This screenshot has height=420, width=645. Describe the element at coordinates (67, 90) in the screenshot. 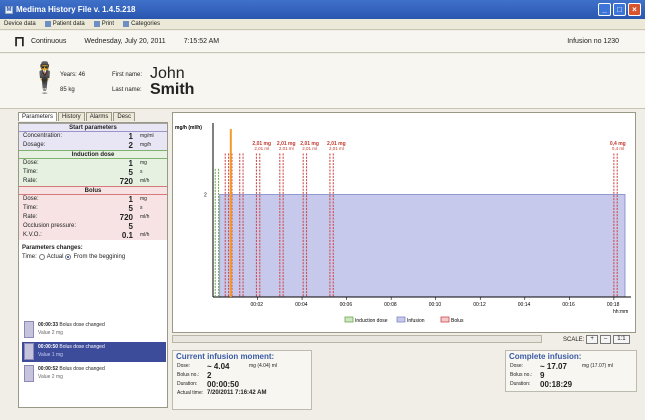

I see `patient-weight: 85 kg` at that location.